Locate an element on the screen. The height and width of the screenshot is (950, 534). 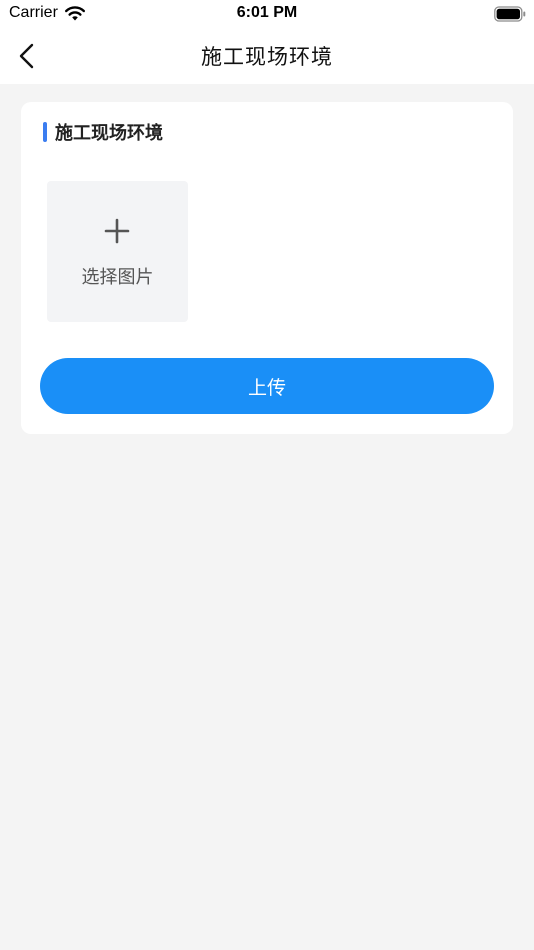
section-title: 施工现场环境 is located at coordinates (109, 133).